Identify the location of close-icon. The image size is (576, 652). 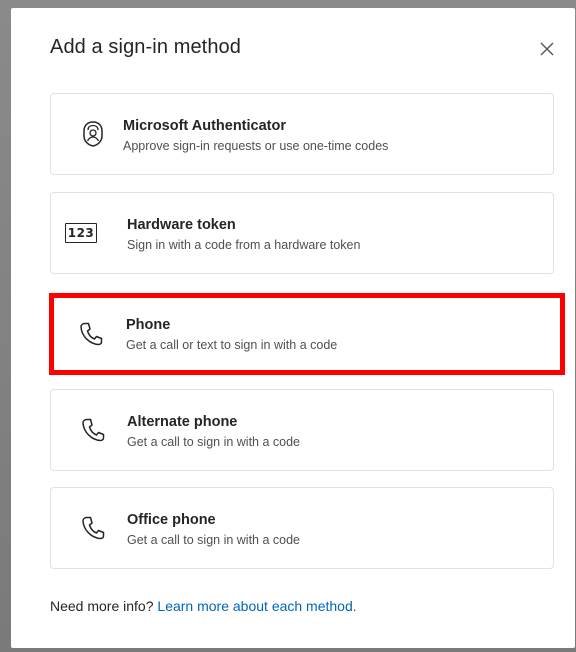
(547, 49).